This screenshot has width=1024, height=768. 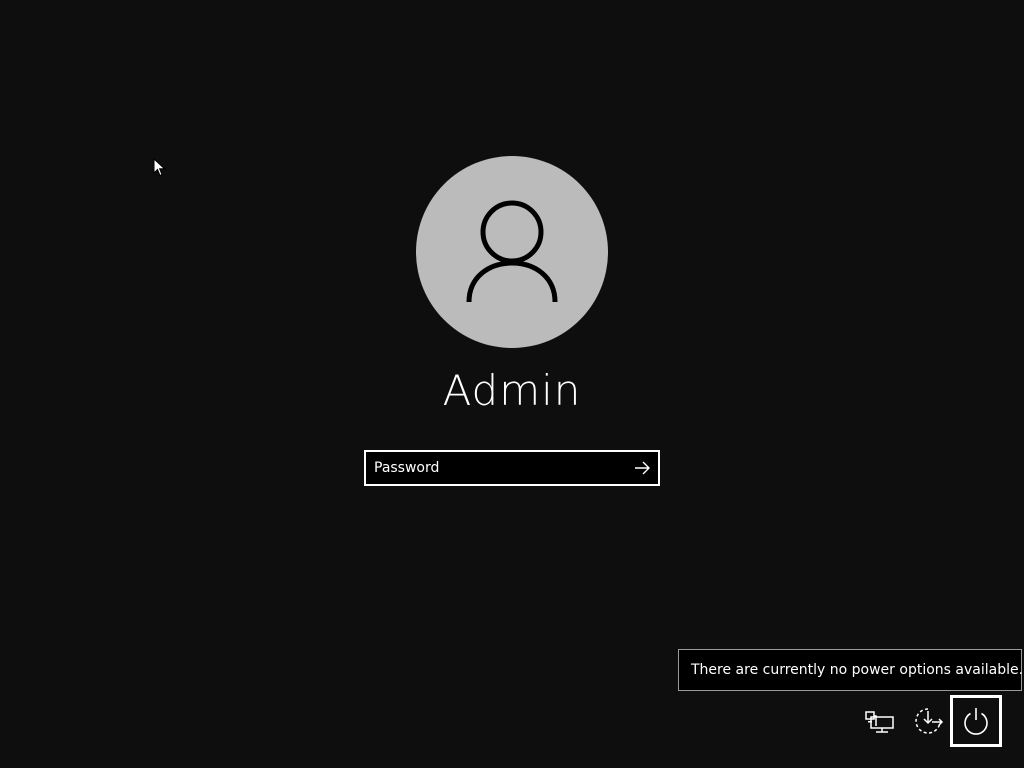 I want to click on password-field-container, so click(x=512, y=468).